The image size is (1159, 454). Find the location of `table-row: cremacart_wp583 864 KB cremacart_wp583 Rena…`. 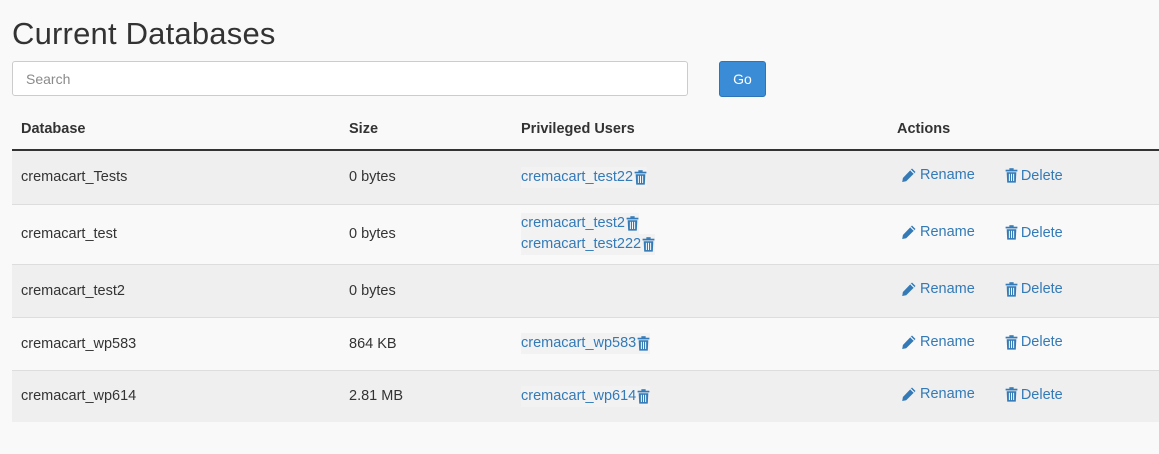

table-row: cremacart_wp583 864 KB cremacart_wp583 Rena… is located at coordinates (585, 343).